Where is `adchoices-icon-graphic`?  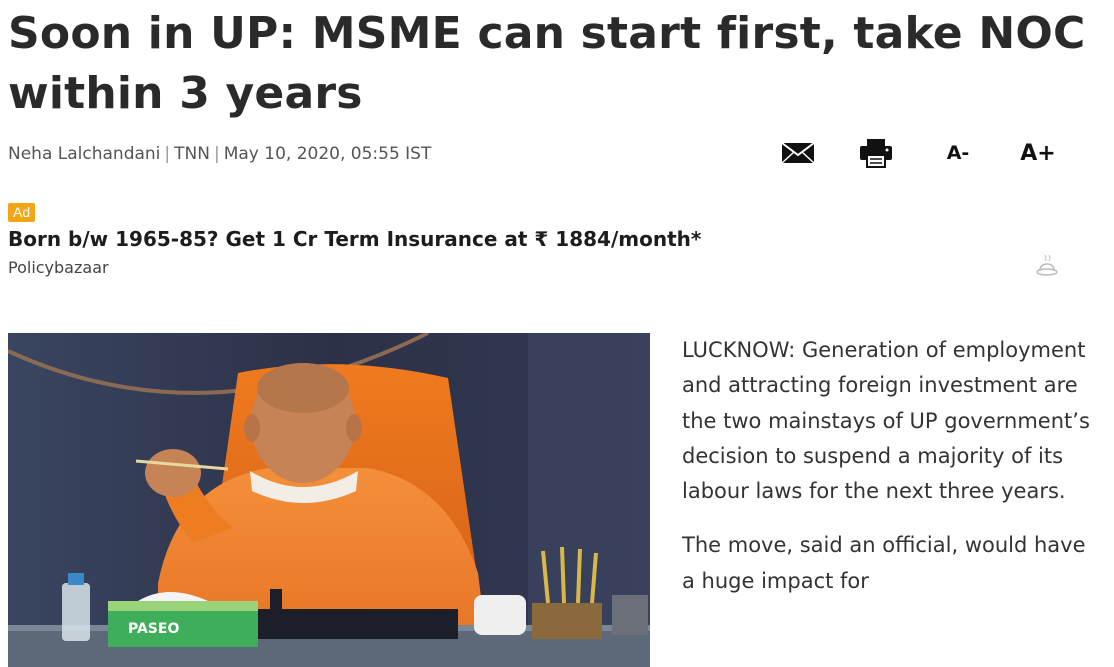 adchoices-icon-graphic is located at coordinates (1047, 265).